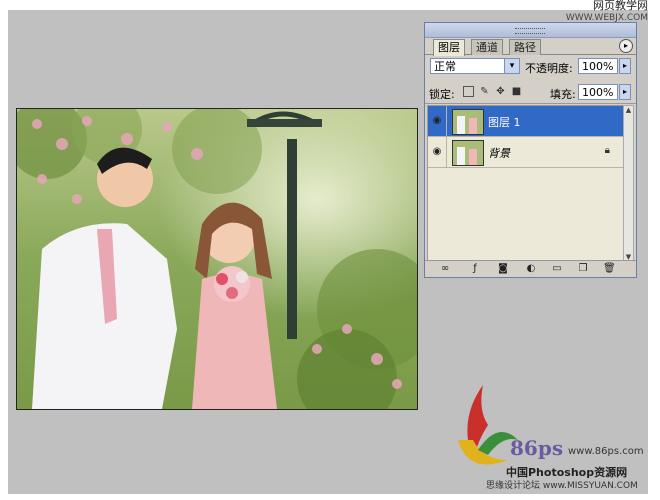 Image resolution: width=660 pixels, height=500 pixels. Describe the element at coordinates (598, 92) in the screenshot. I see `fill-field: 100%` at that location.